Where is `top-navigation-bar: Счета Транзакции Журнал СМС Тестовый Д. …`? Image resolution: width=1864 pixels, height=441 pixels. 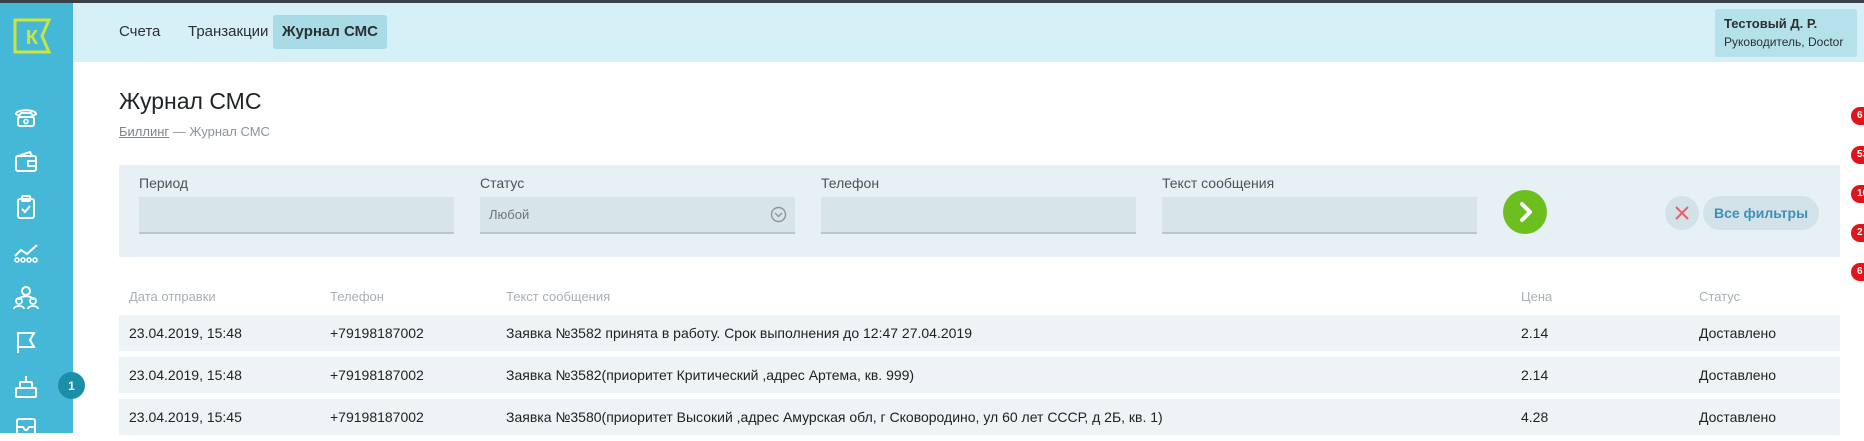 top-navigation-bar: Счета Транзакции Журнал СМС Тестовый Д. … is located at coordinates (968, 32).